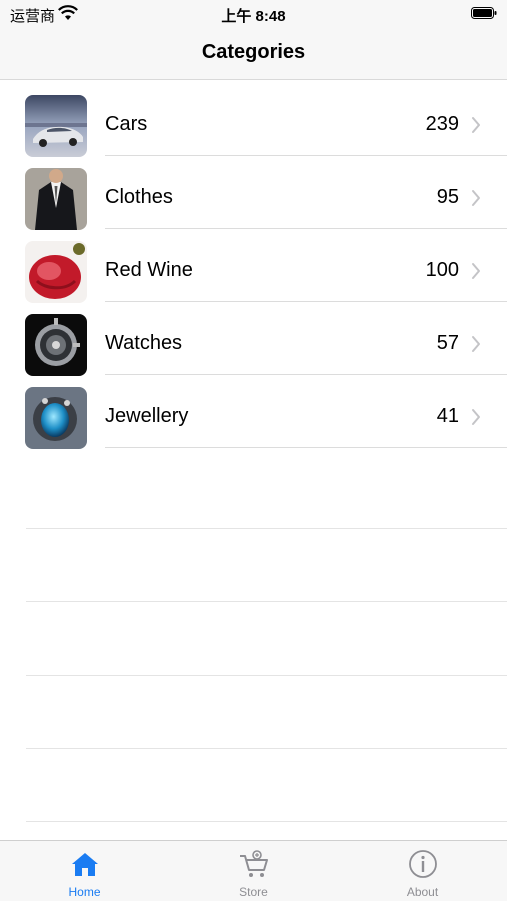 The height and width of the screenshot is (901, 507). I want to click on category-label: Red Wine, so click(149, 270).